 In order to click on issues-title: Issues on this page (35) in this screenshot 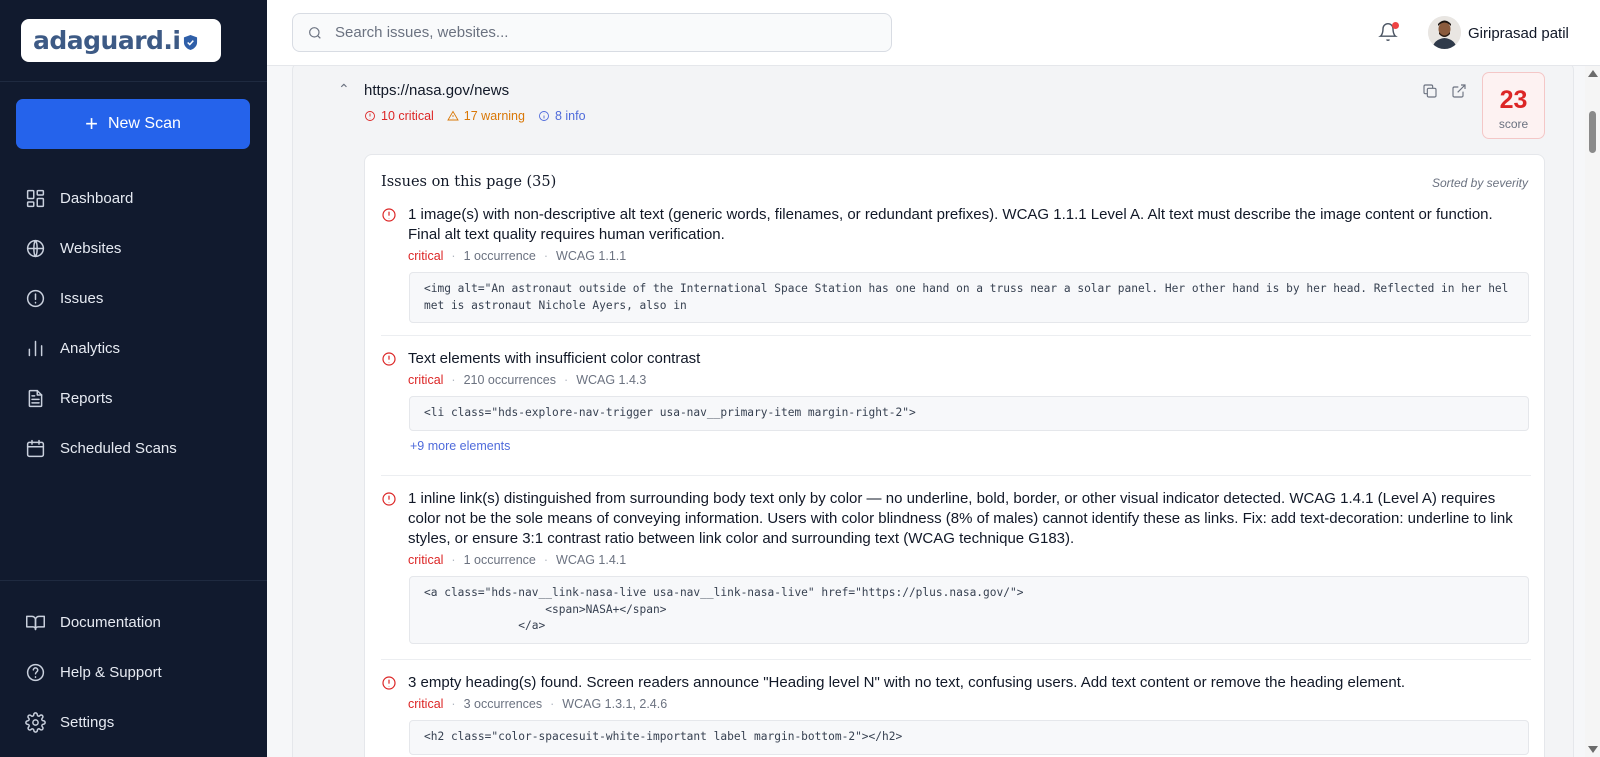, I will do `click(469, 182)`.